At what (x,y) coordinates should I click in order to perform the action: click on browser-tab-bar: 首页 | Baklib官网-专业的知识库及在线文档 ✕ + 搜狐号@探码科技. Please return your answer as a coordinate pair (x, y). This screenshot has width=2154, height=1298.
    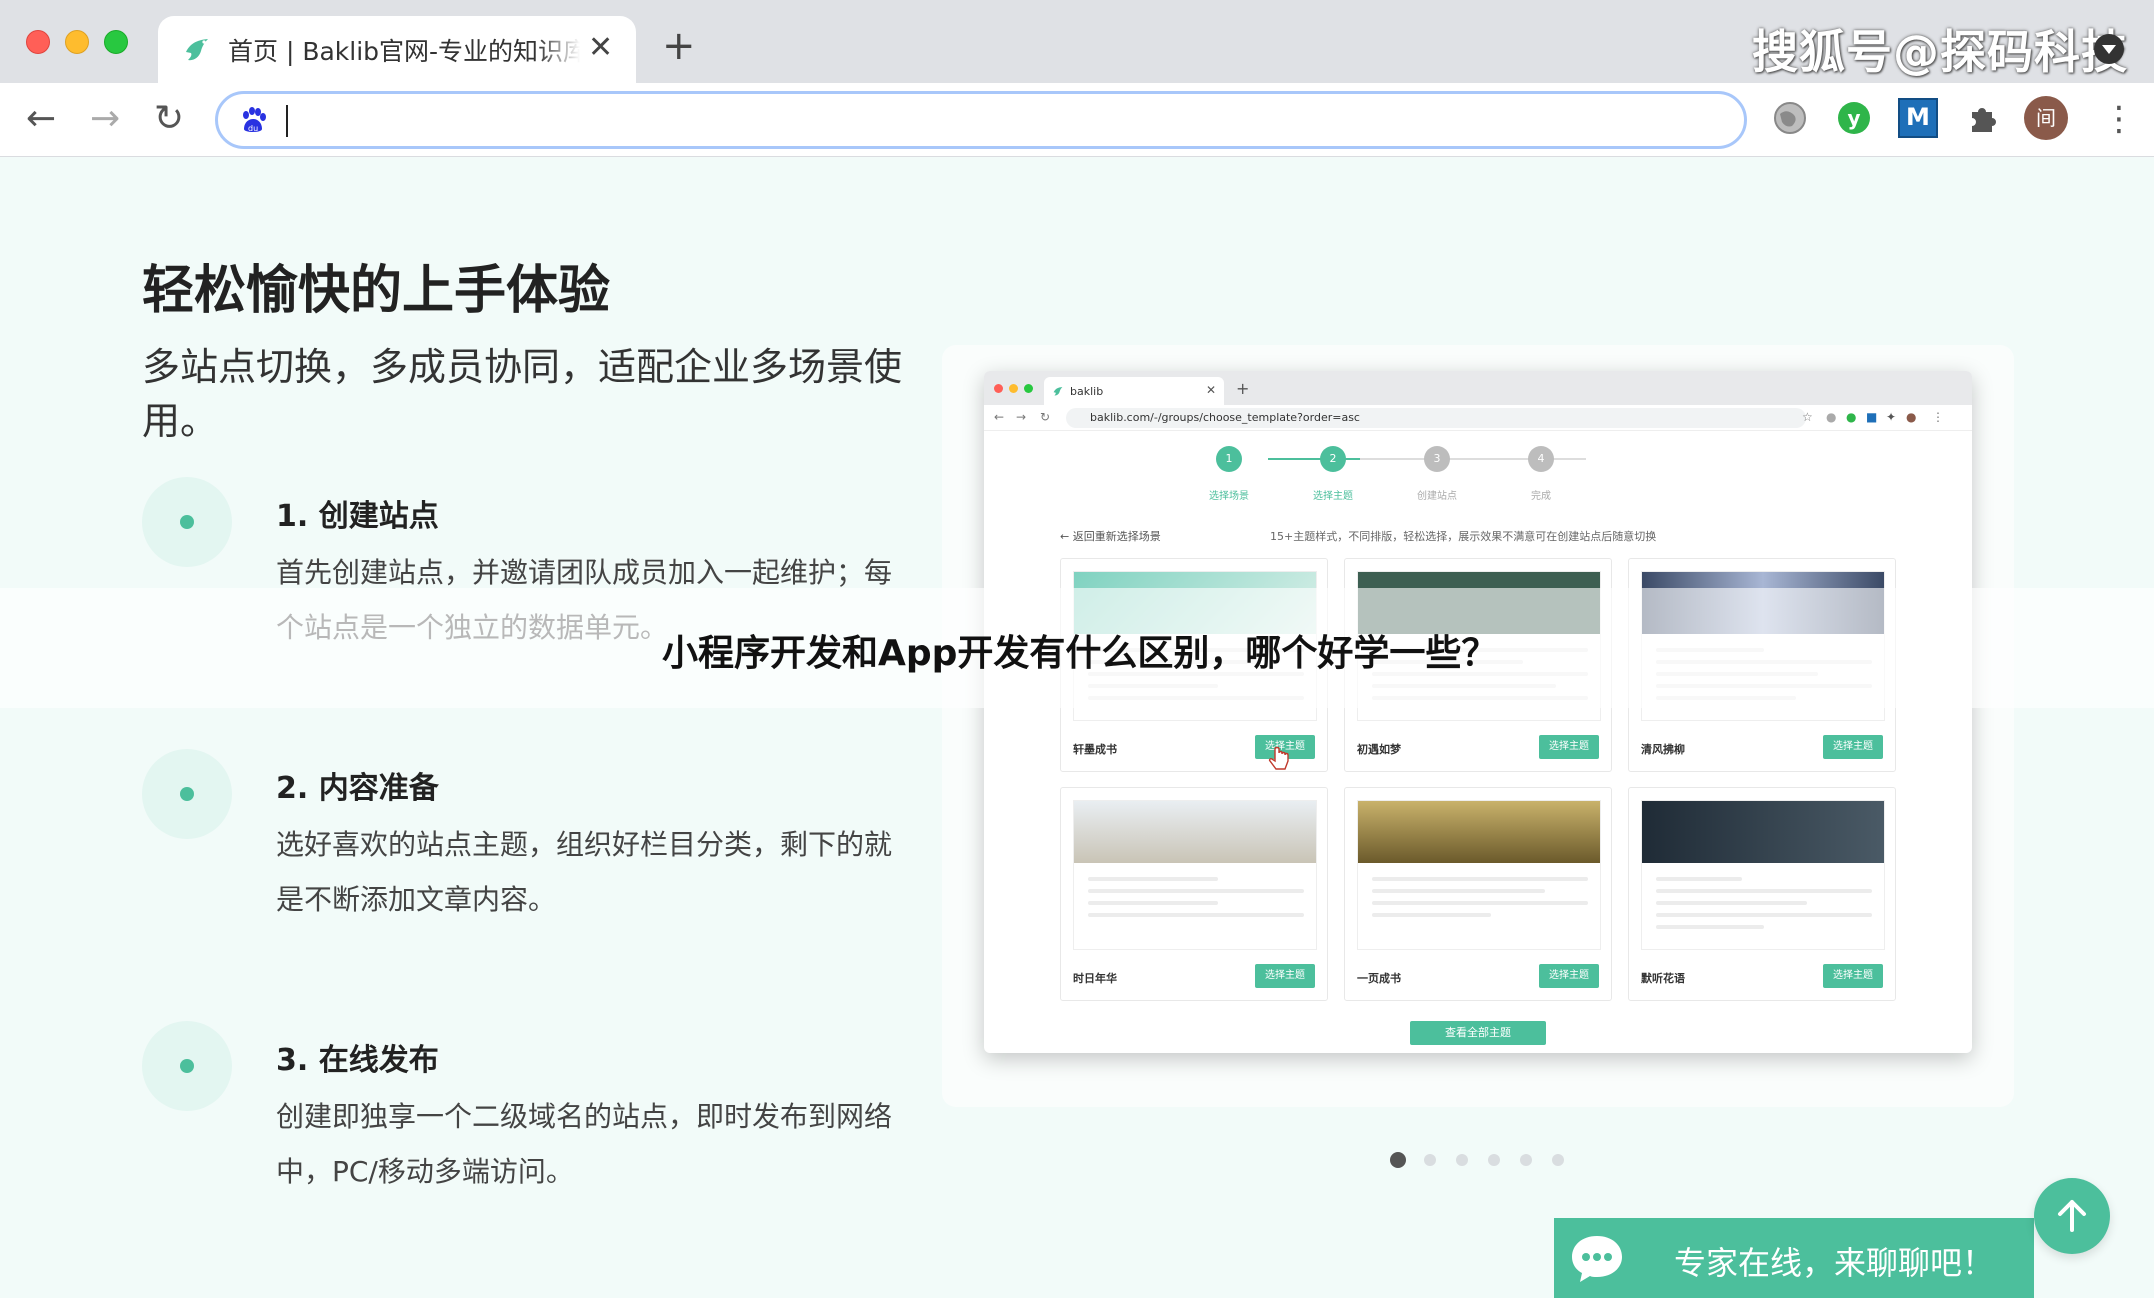
    Looking at the image, I should click on (1077, 41).